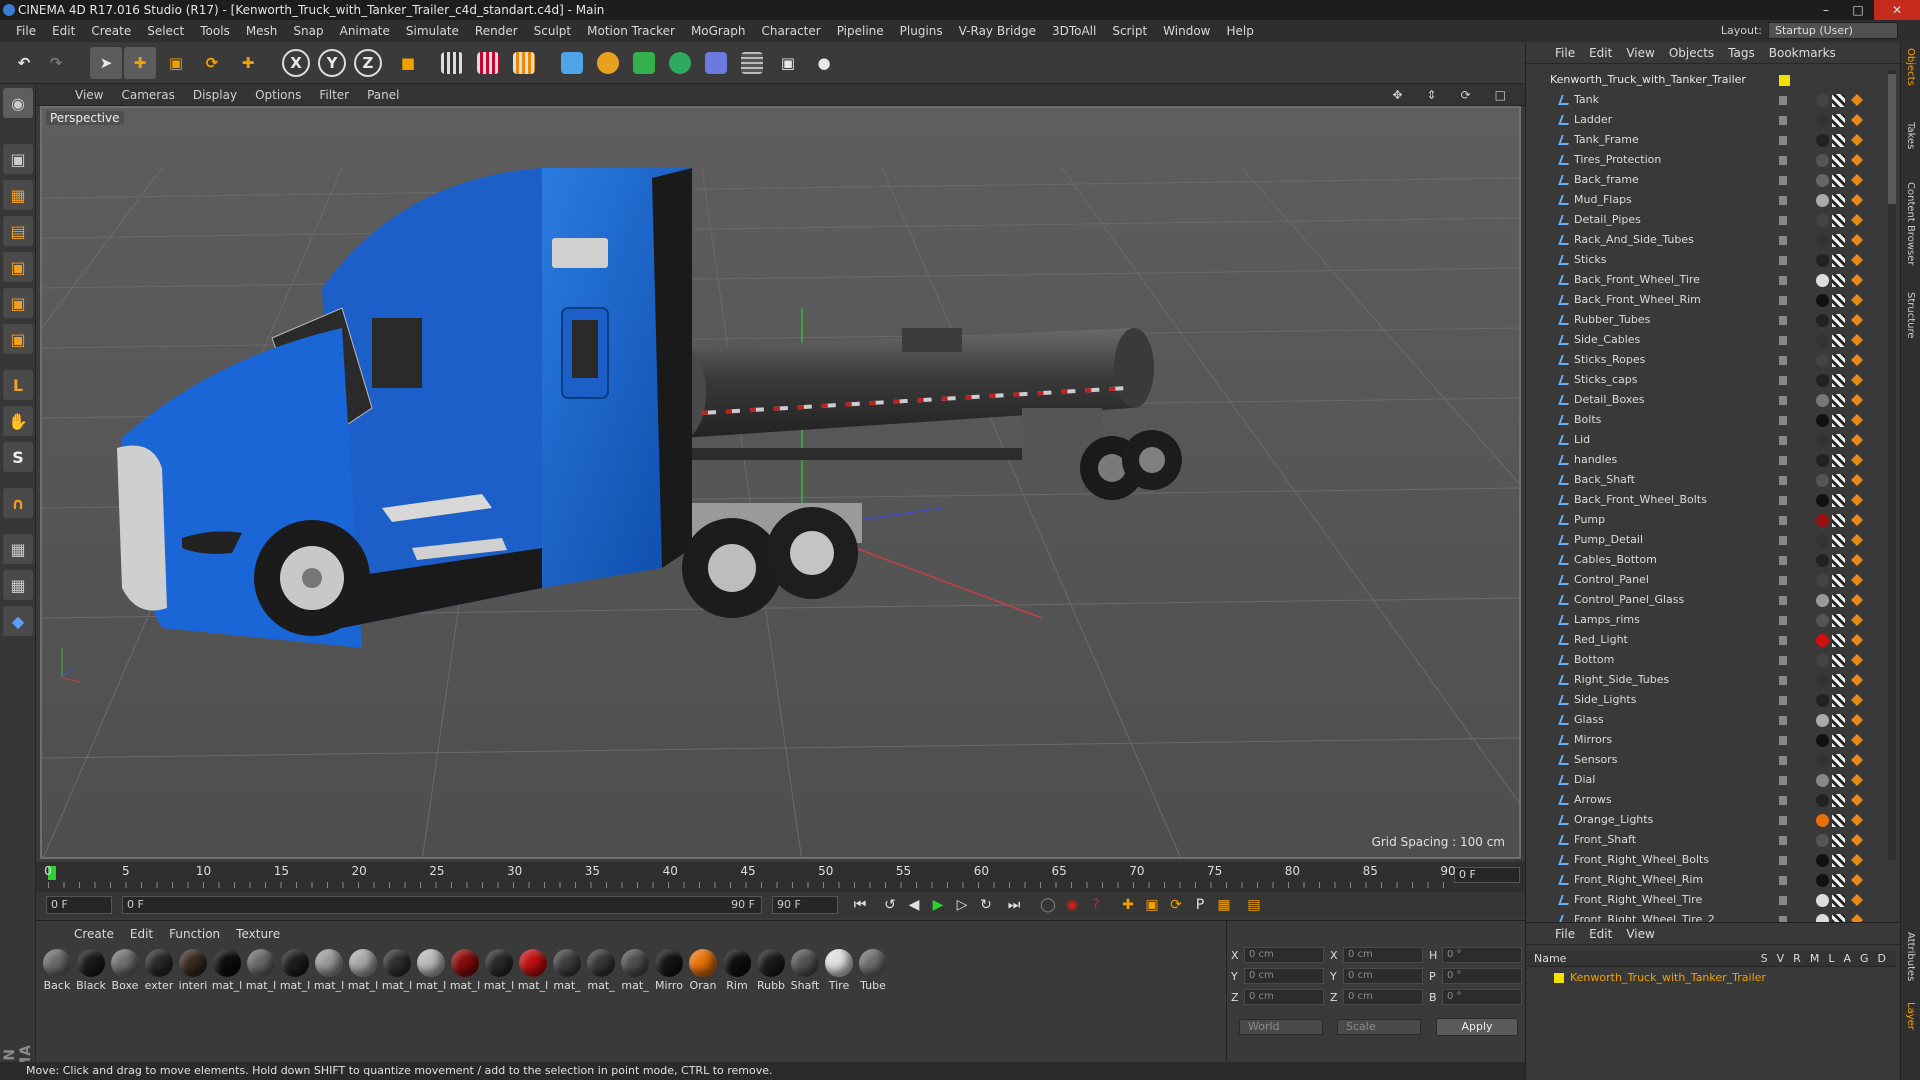 The image size is (1920, 1080). What do you see at coordinates (1711, 840) in the screenshot?
I see `object-row: Front_Shaft` at bounding box center [1711, 840].